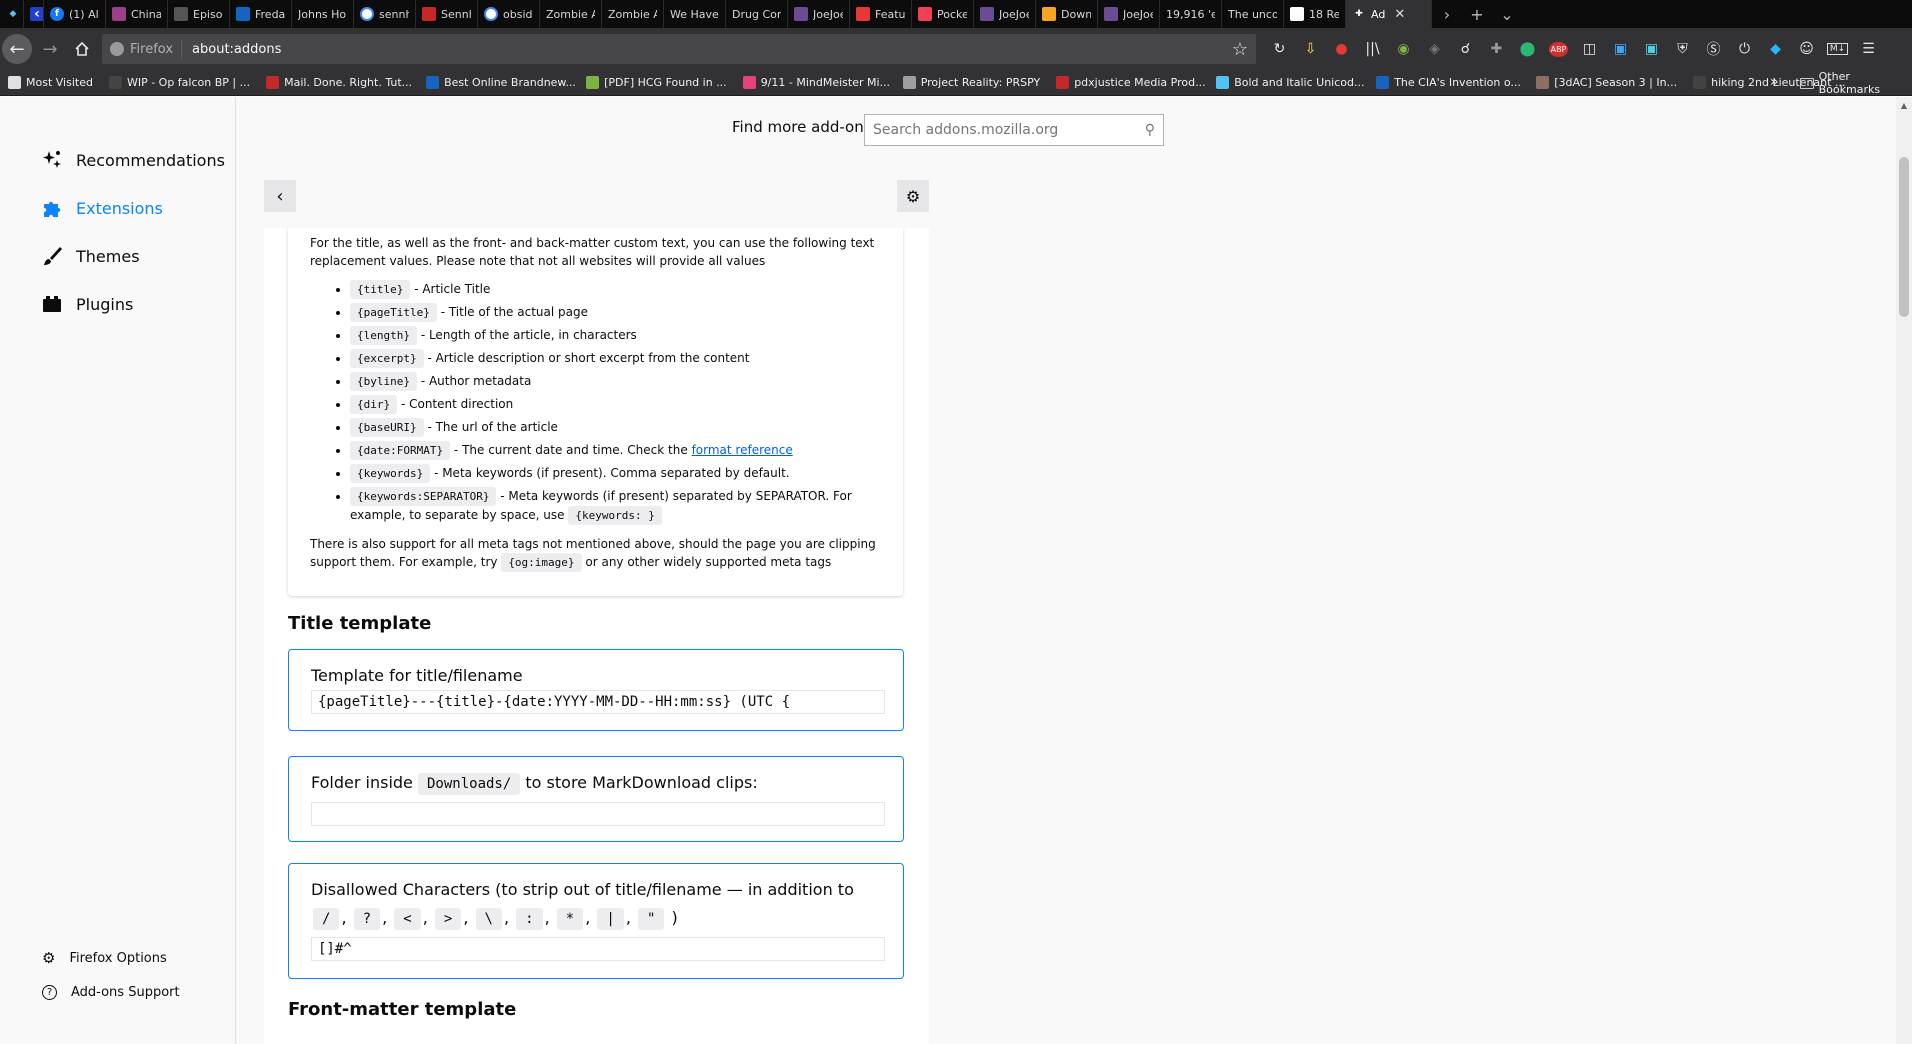  Describe the element at coordinates (742, 450) in the screenshot. I see `format-reference-link: format reference` at that location.